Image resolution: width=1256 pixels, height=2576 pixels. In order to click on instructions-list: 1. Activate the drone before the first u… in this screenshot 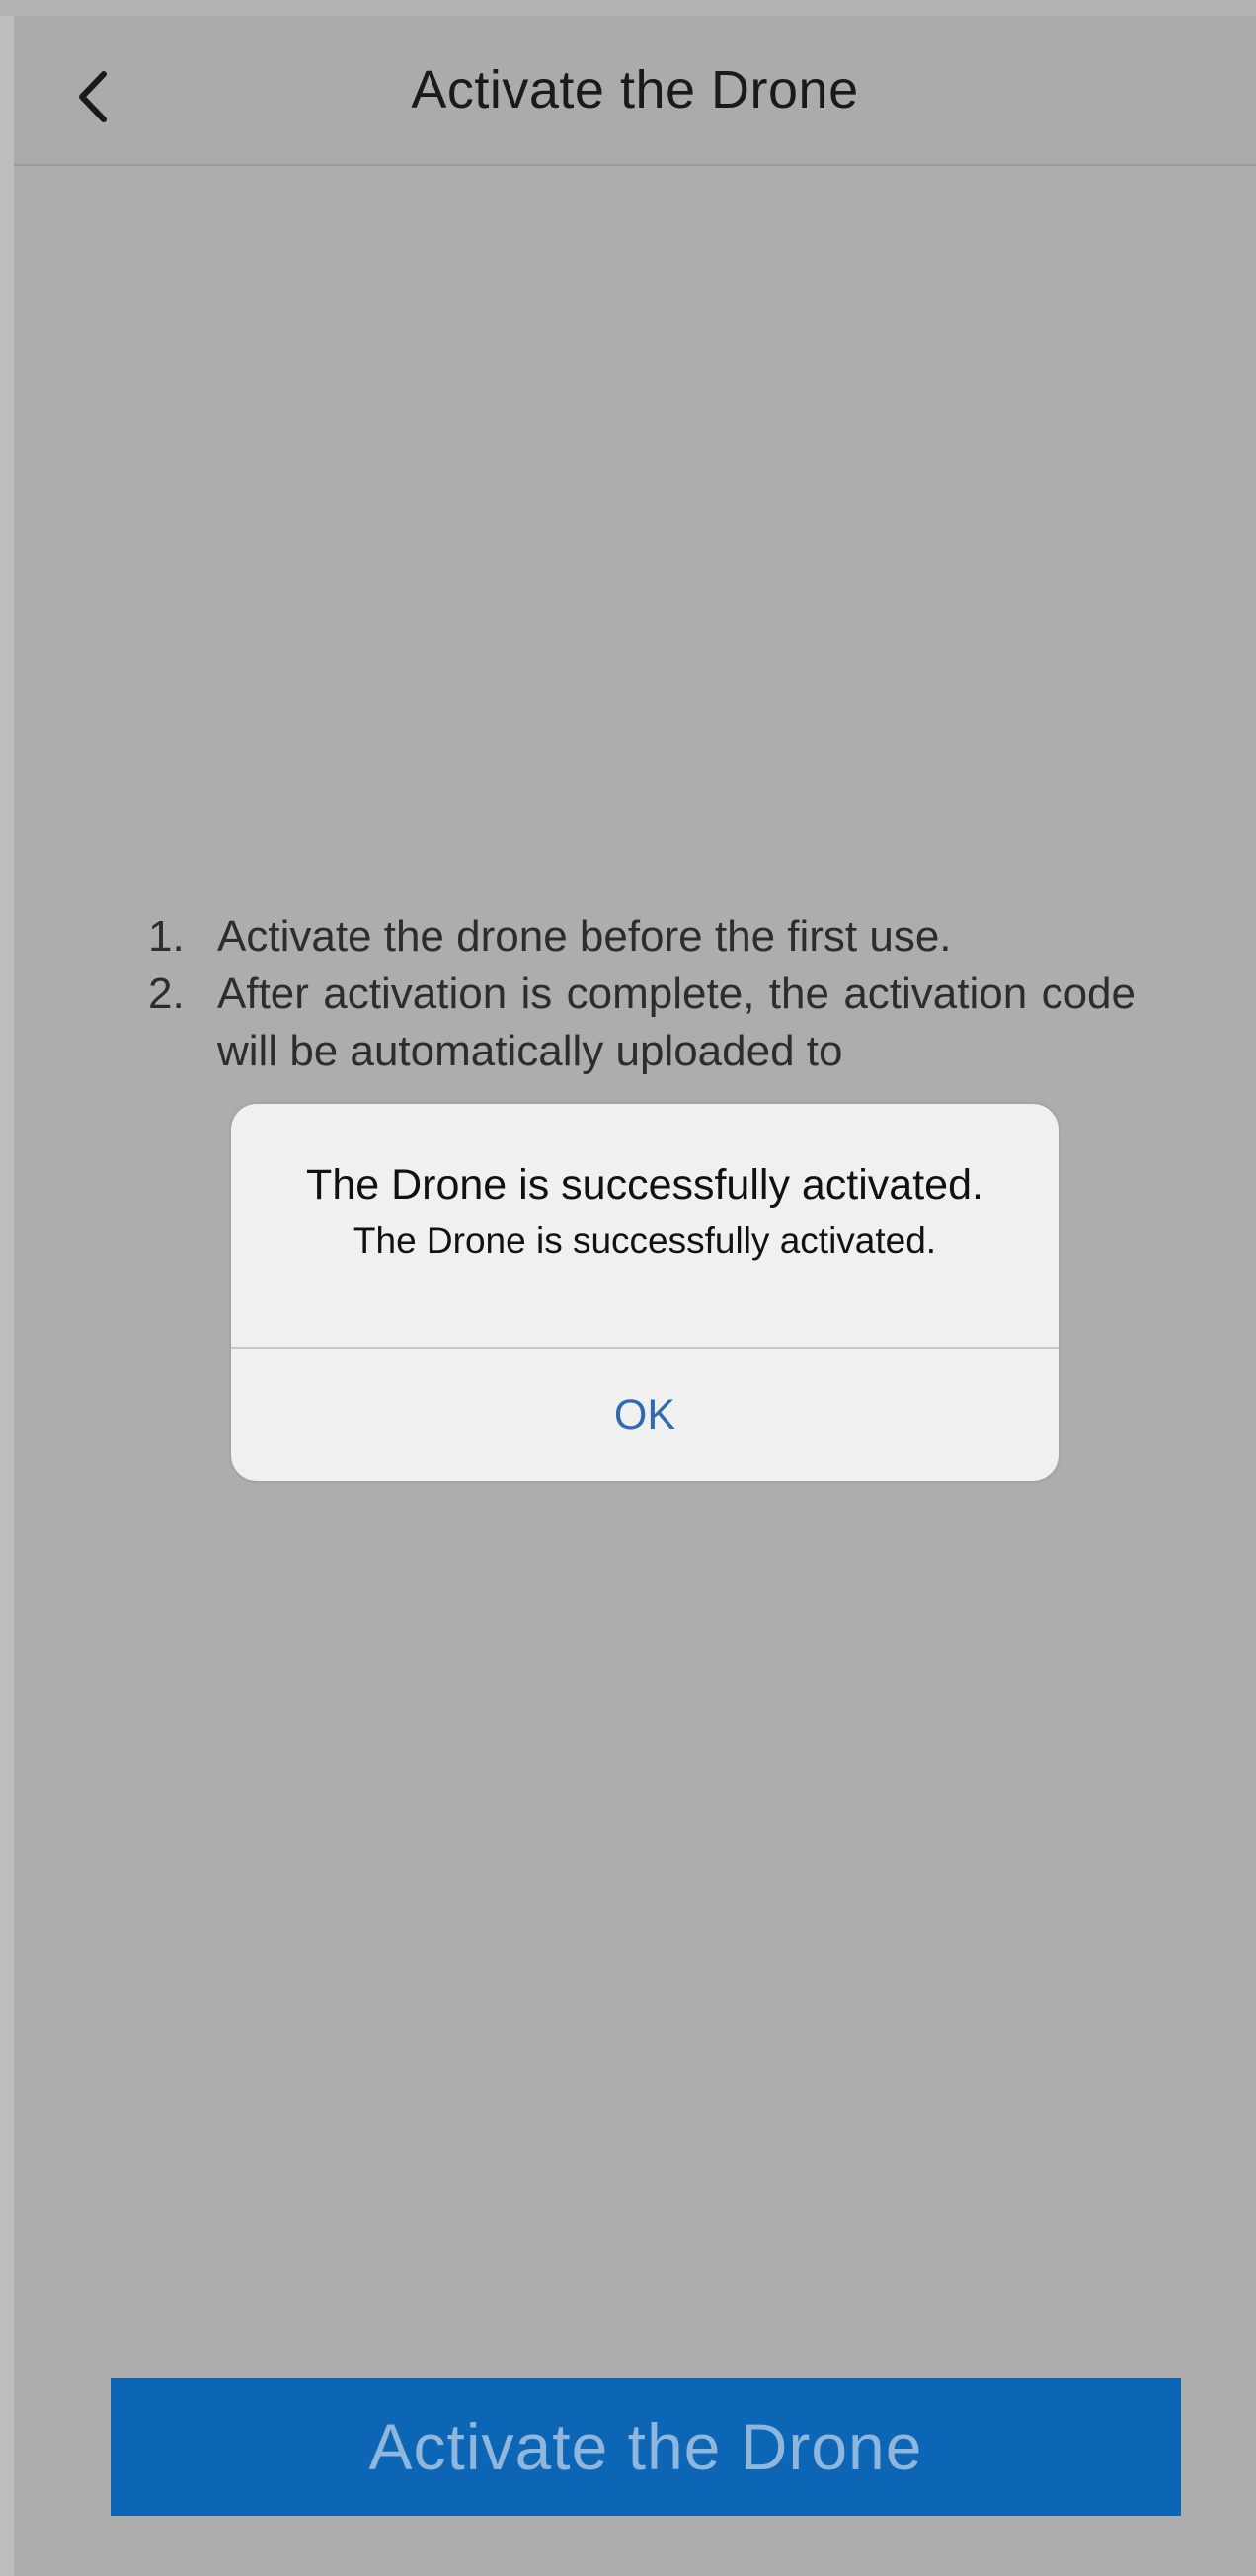, I will do `click(642, 994)`.